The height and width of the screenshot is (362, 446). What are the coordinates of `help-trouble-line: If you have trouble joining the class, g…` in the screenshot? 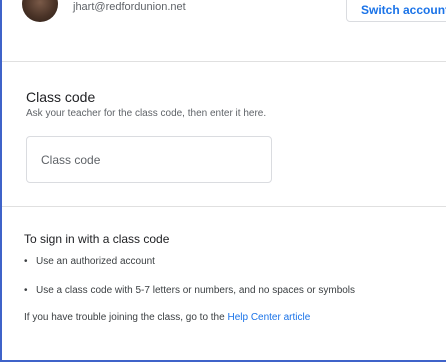 It's located at (167, 318).